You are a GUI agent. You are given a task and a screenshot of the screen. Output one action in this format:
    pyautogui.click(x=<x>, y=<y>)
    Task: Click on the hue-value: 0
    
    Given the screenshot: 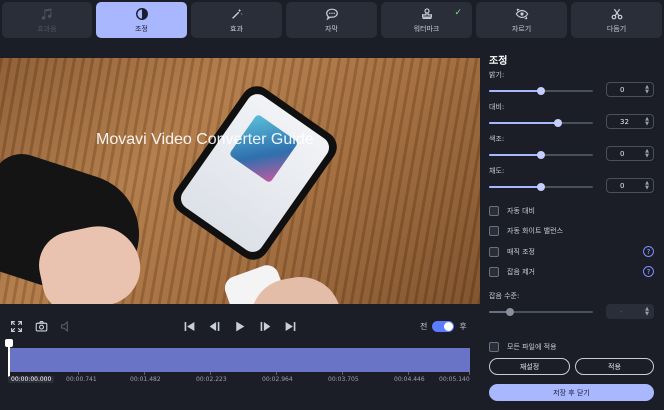 What is the action you would take?
    pyautogui.click(x=622, y=153)
    